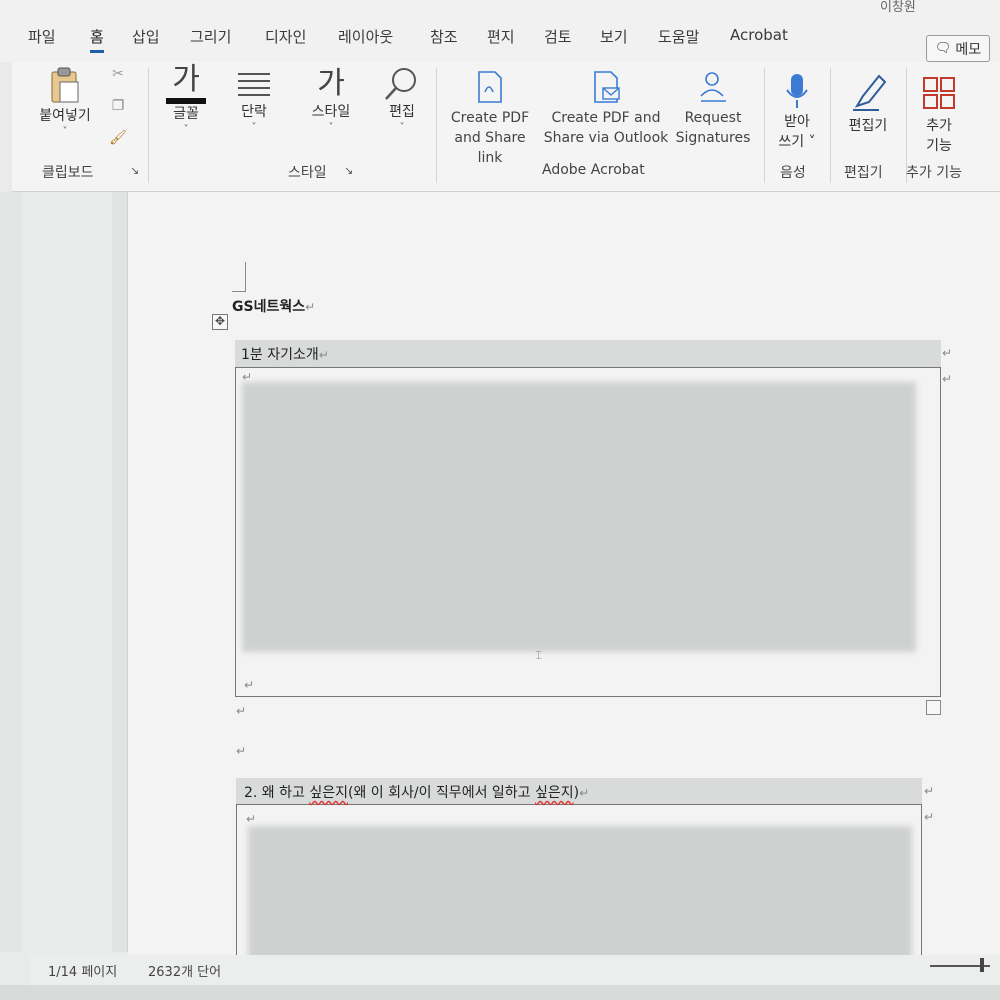 The width and height of the screenshot is (1000, 1000). I want to click on font-label: 글꼴, so click(186, 114).